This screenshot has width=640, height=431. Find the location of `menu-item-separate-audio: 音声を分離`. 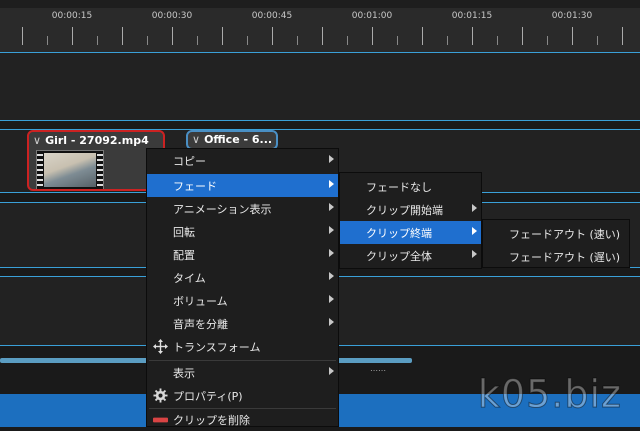

menu-item-separate-audio: 音声を分離 is located at coordinates (242, 323).